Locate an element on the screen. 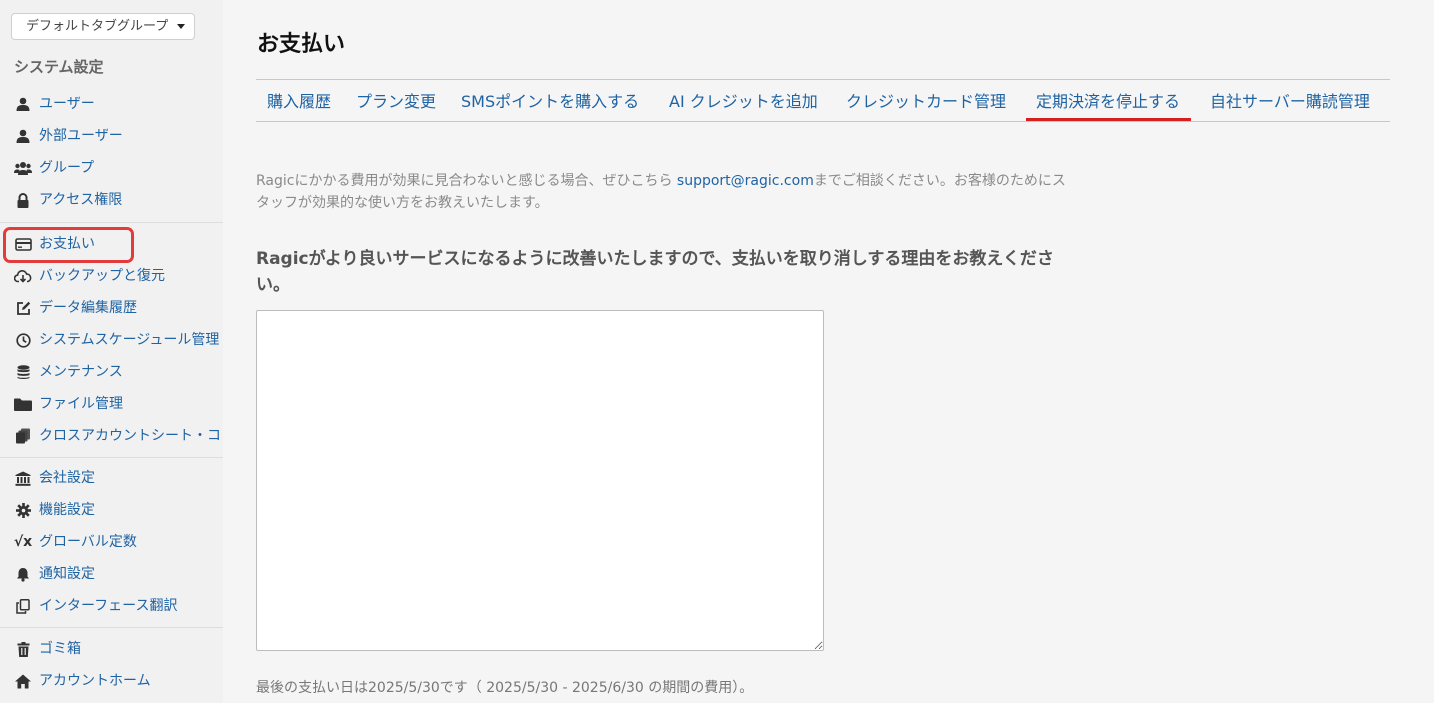  clock-icon is located at coordinates (23, 340).